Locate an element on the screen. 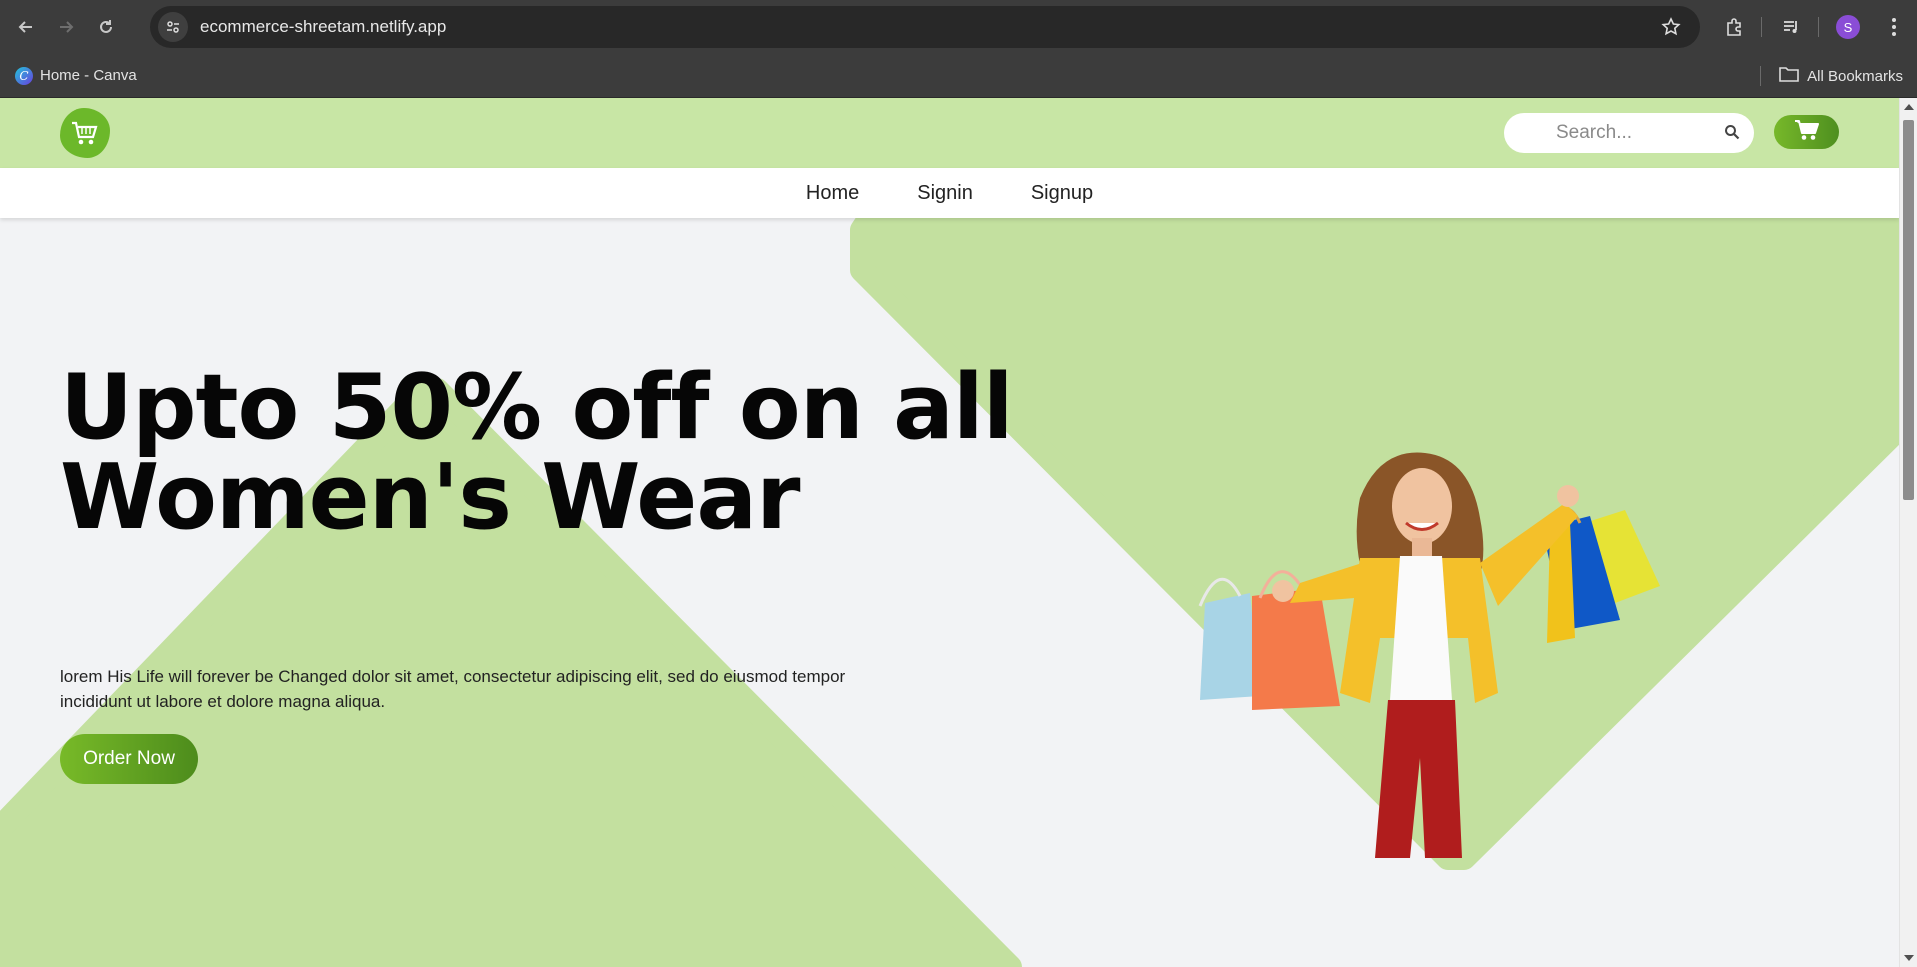  page-scrollbar is located at coordinates (1908, 532).